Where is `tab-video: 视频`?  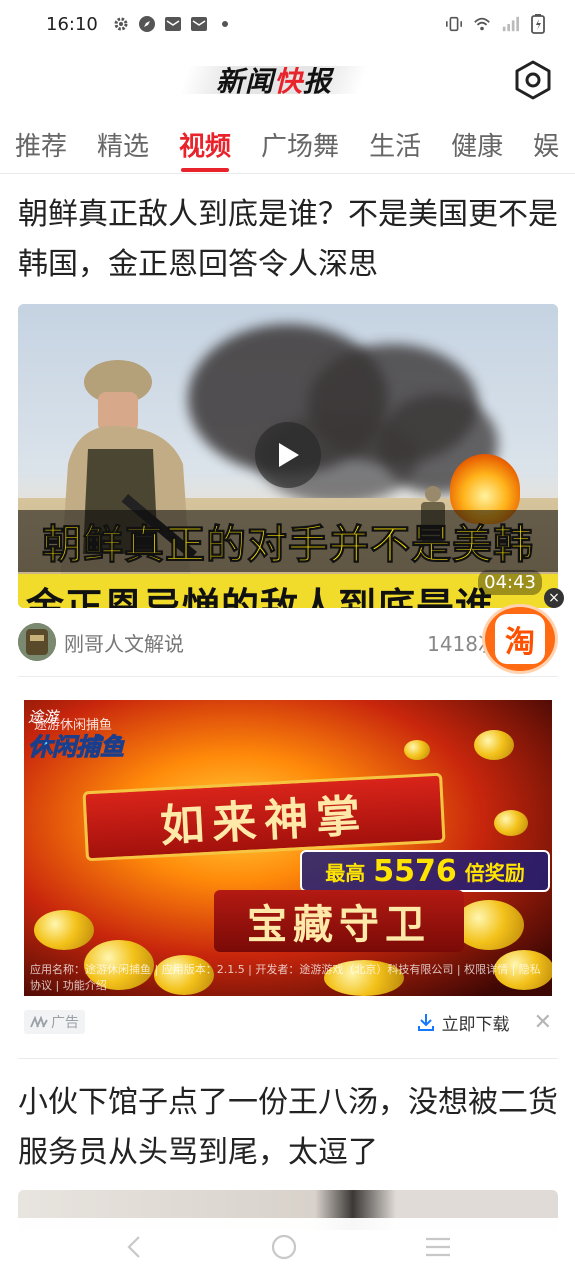
tab-video: 视频 is located at coordinates (205, 142).